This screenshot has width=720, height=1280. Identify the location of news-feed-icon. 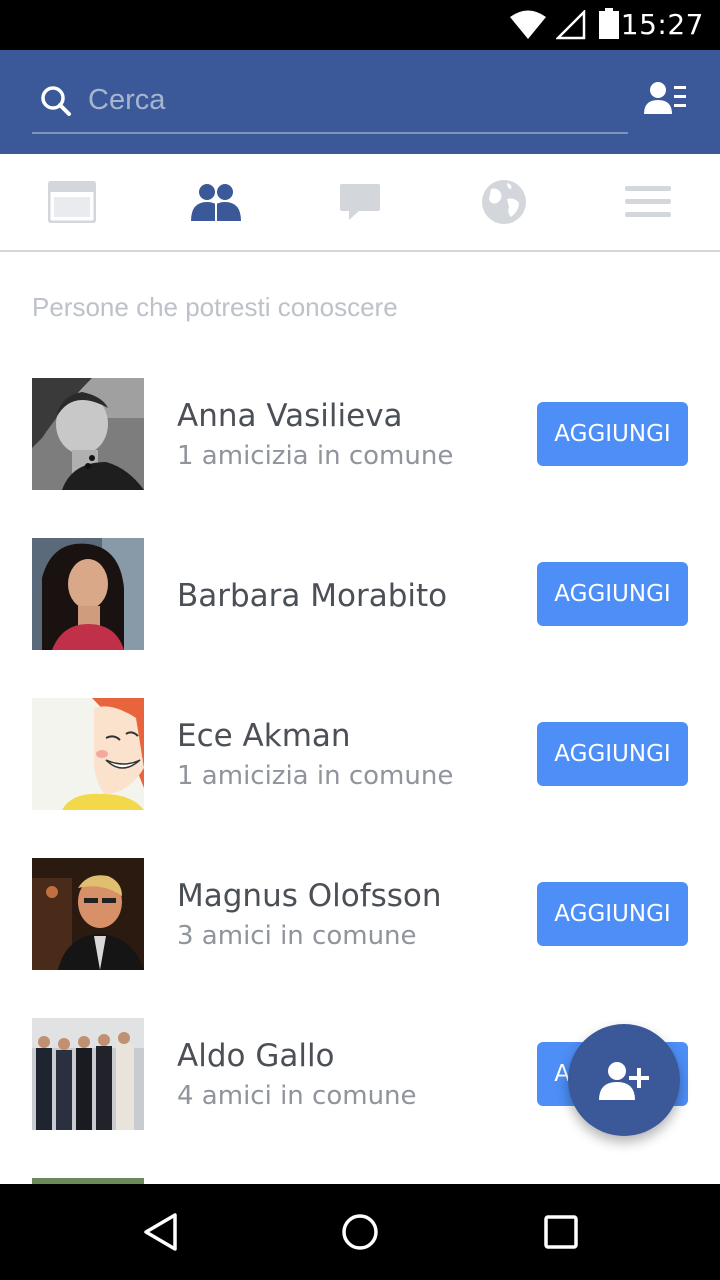
(72, 202).